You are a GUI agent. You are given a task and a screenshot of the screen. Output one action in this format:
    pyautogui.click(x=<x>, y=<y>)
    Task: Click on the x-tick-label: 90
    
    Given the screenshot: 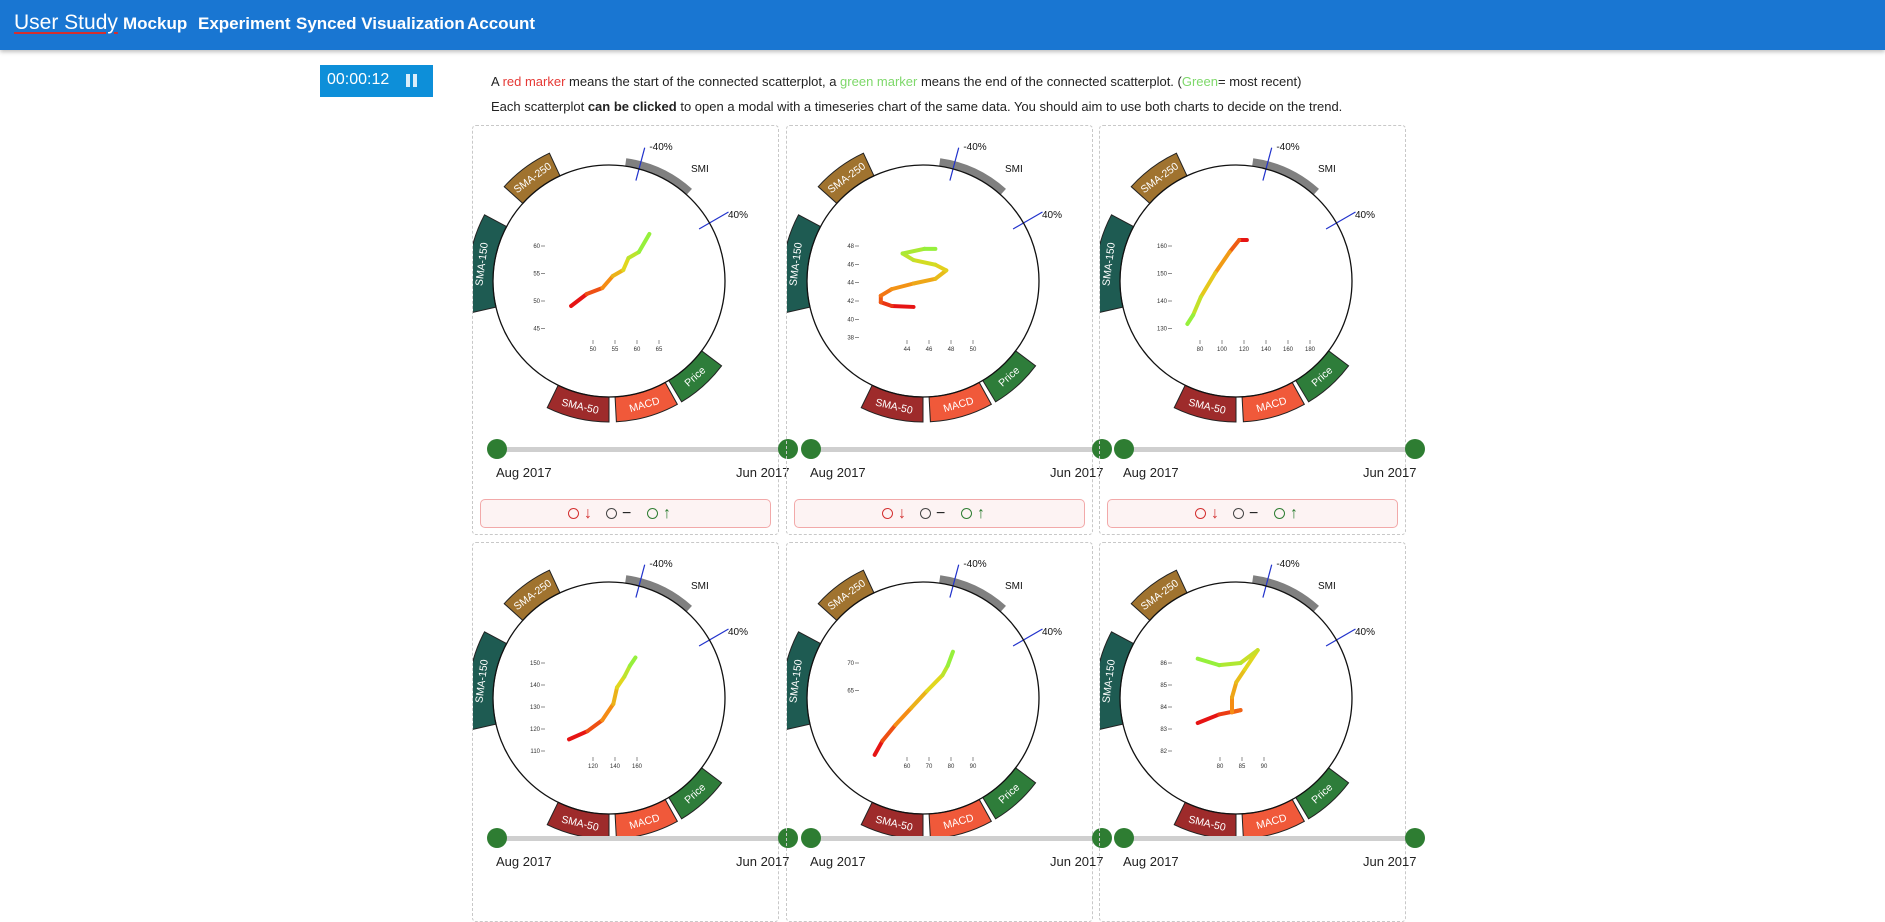 What is the action you would take?
    pyautogui.click(x=973, y=767)
    